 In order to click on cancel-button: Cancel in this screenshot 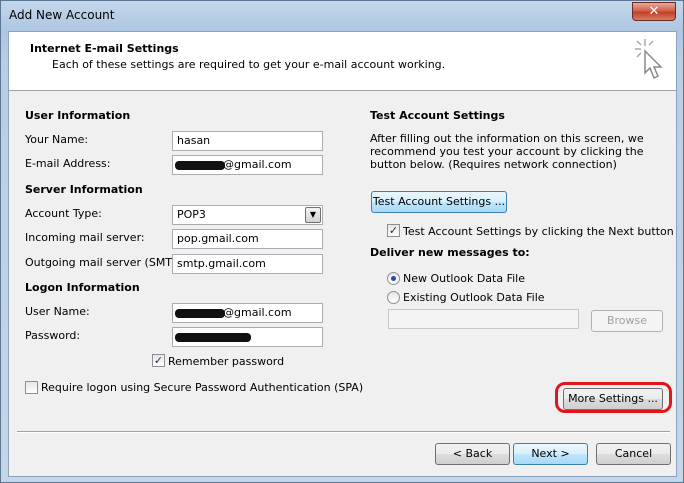, I will do `click(633, 454)`.